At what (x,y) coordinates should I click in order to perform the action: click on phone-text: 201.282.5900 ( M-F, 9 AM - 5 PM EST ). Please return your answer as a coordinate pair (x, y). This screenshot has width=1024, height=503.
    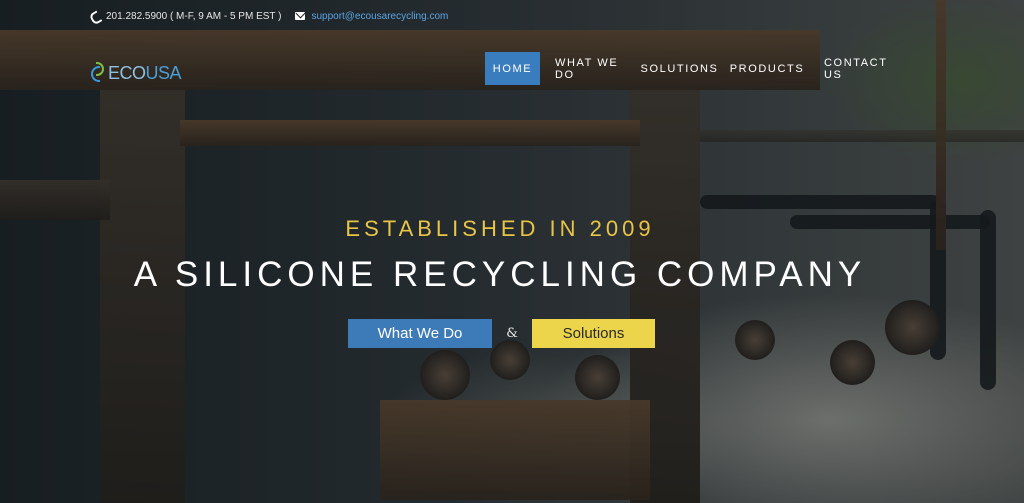
    Looking at the image, I should click on (194, 16).